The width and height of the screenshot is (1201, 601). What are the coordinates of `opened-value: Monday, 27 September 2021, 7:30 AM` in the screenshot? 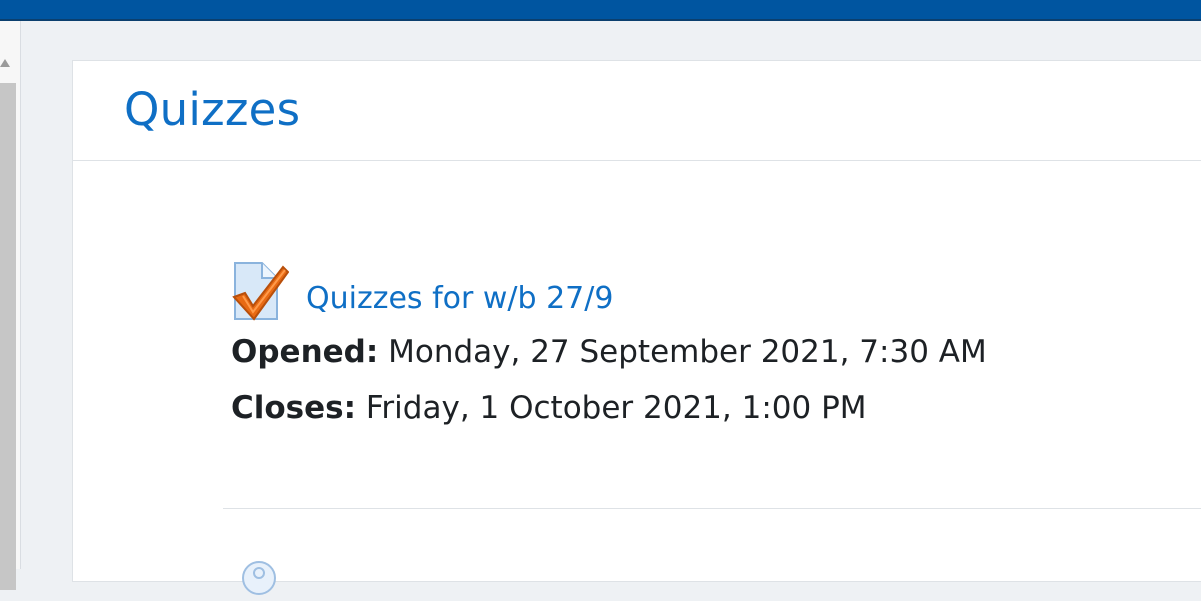 It's located at (687, 352).